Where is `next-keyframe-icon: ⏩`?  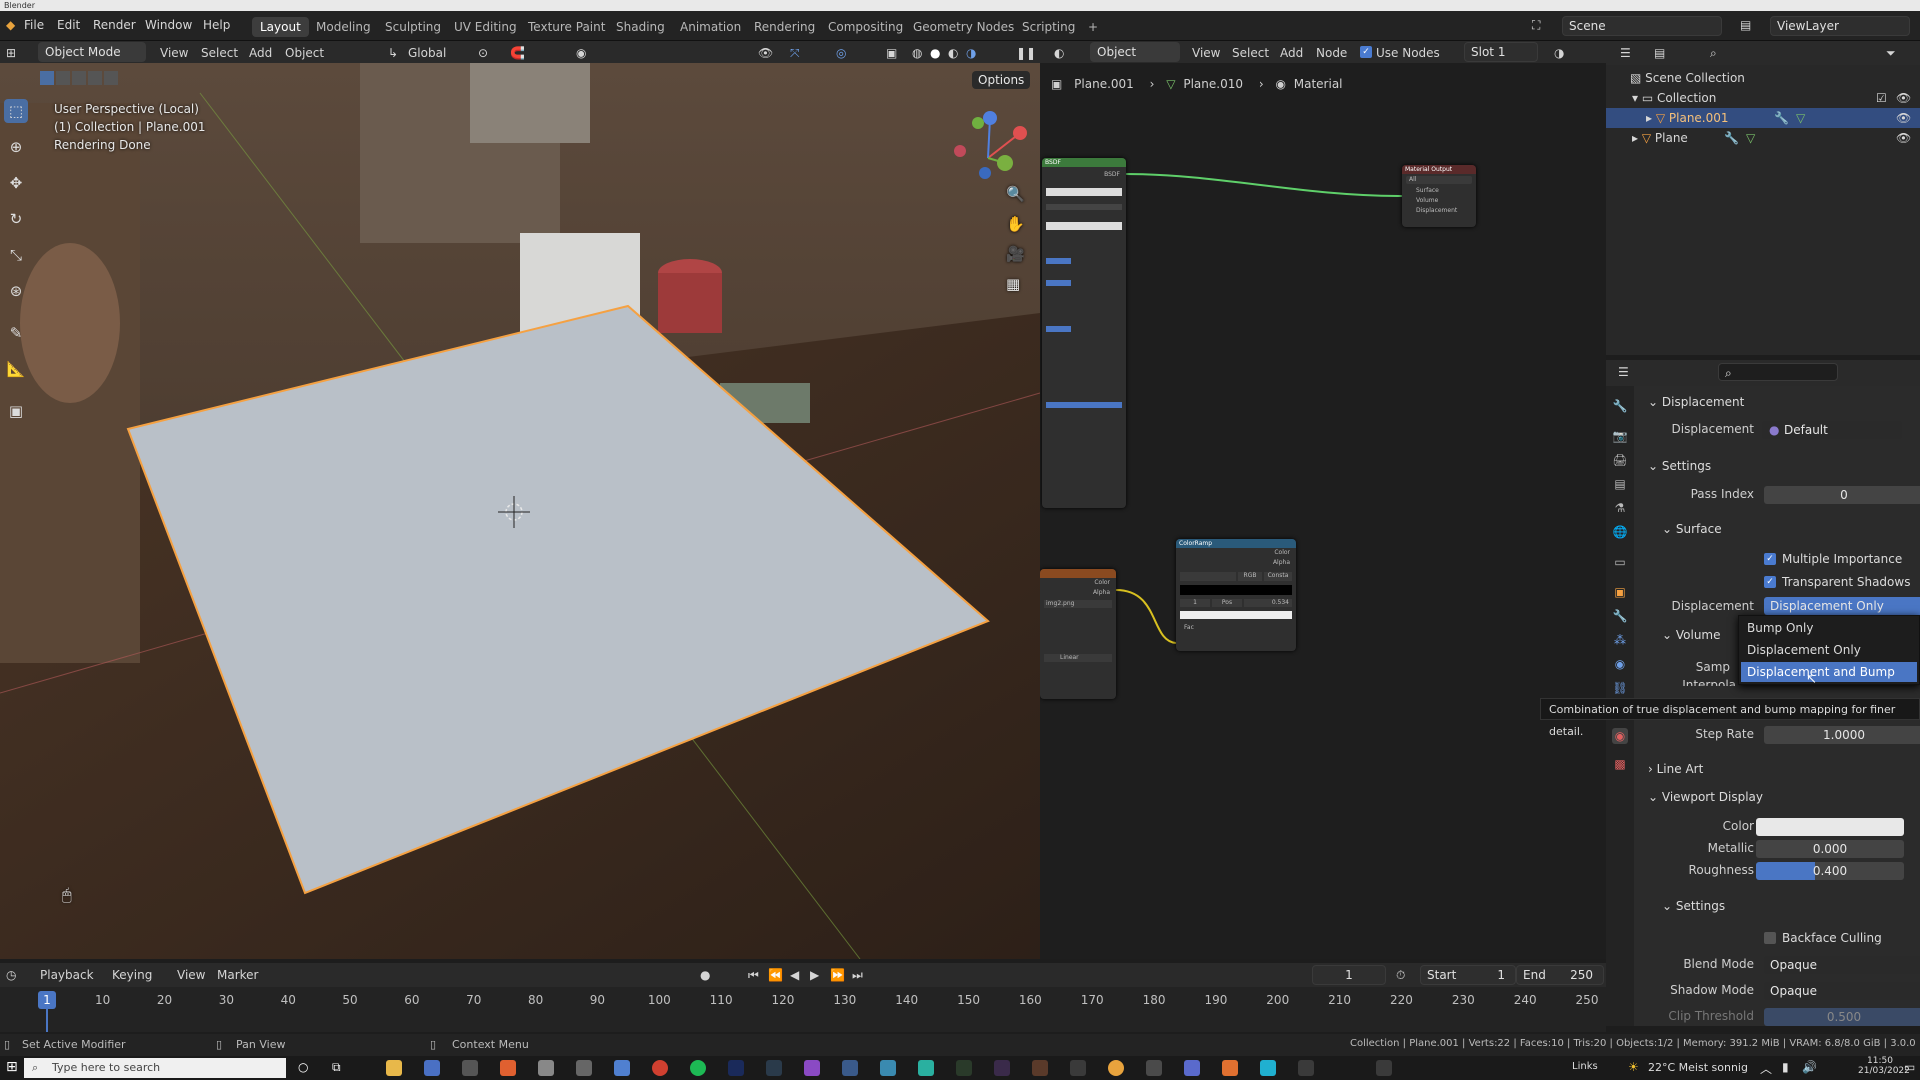
next-keyframe-icon: ⏩ is located at coordinates (837, 975).